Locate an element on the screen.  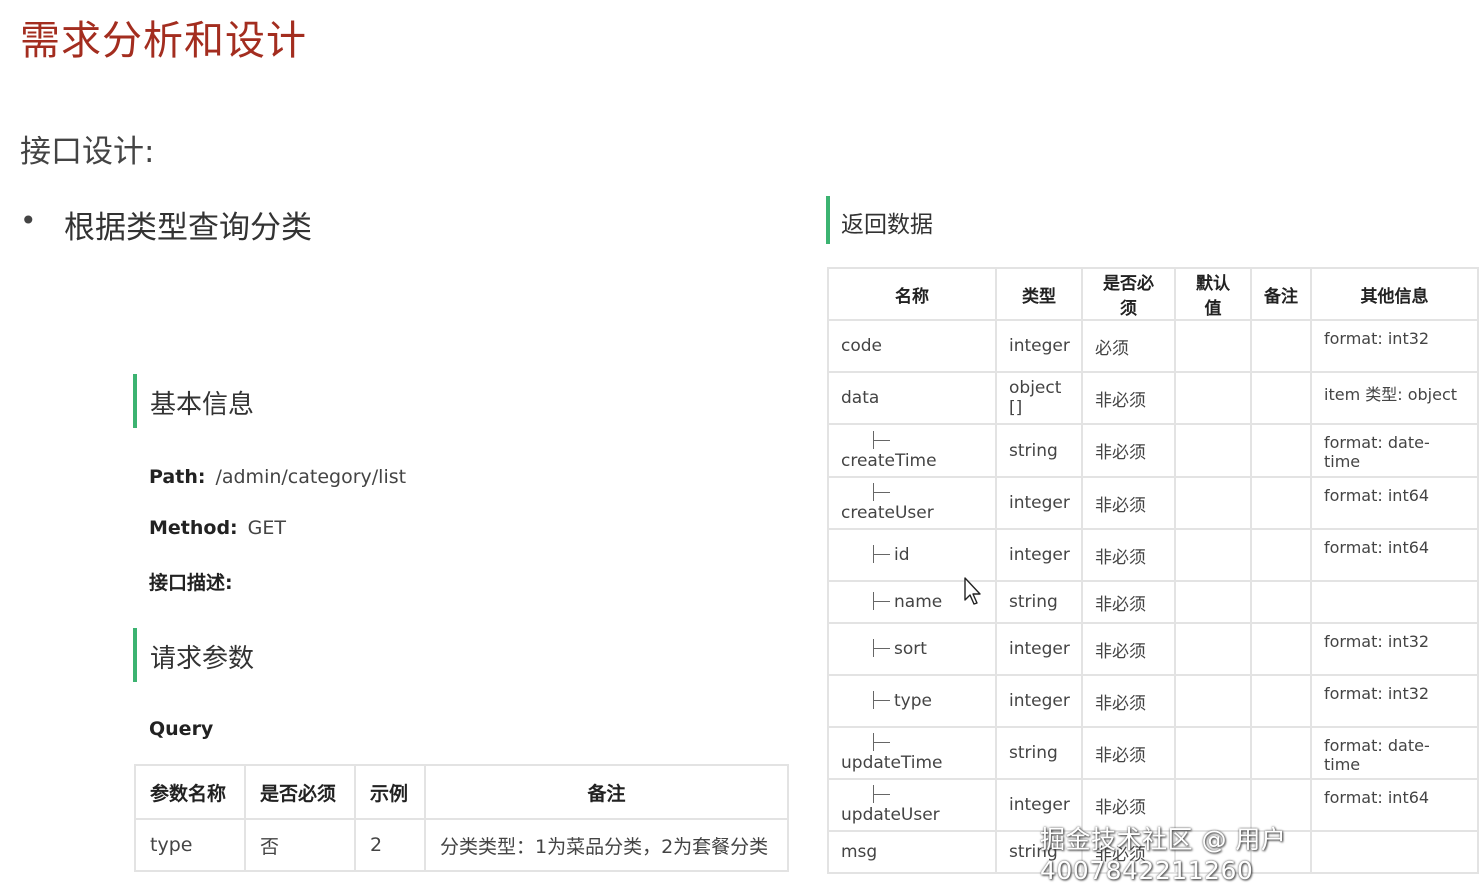
method-row: Method: GET is located at coordinates (217, 528).